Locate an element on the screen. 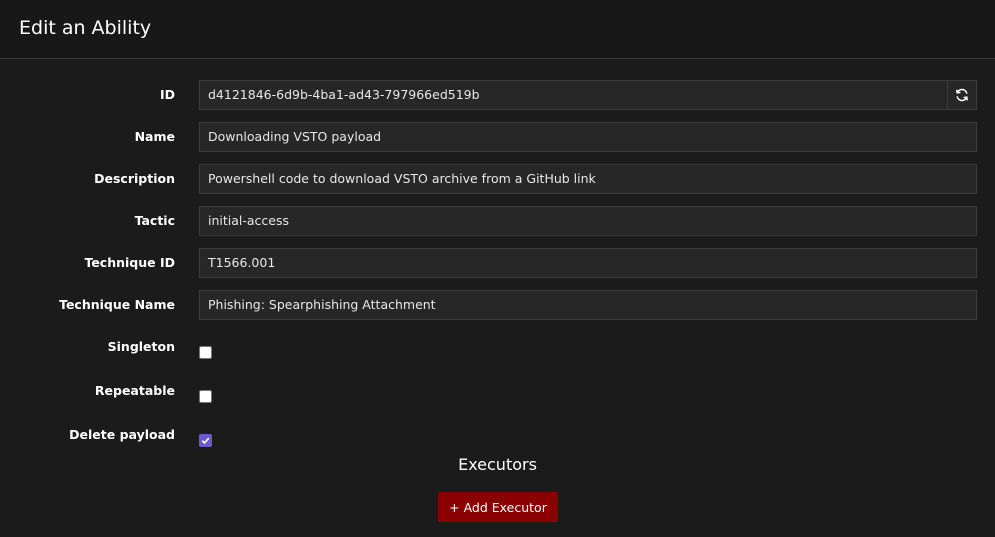 This screenshot has width=995, height=537. repeatable-checkbox is located at coordinates (205, 396).